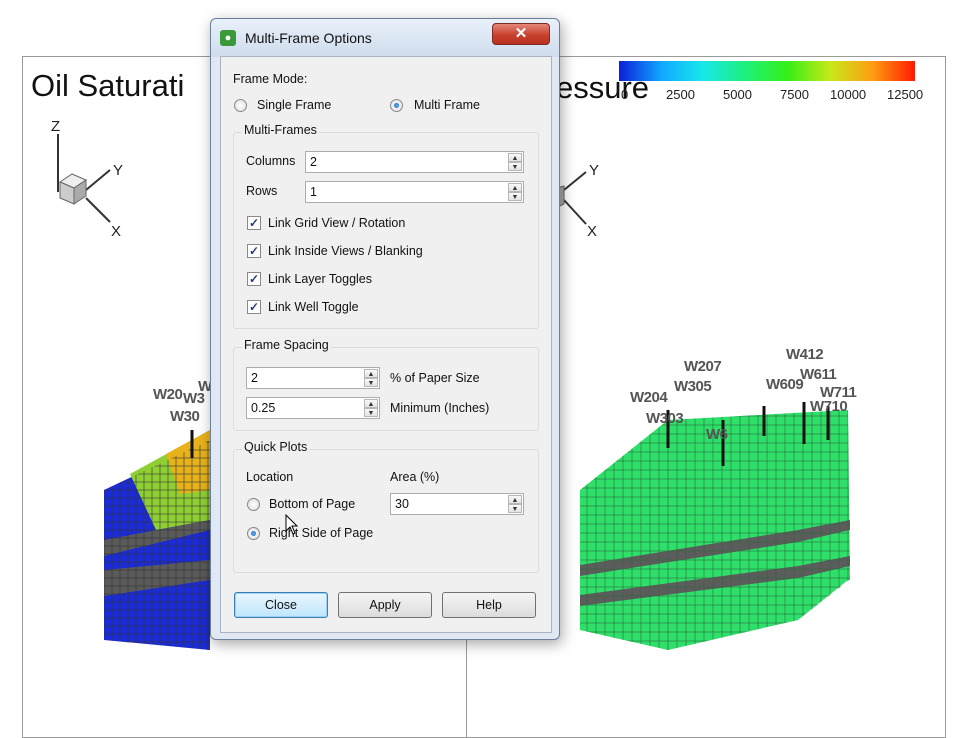  What do you see at coordinates (794, 94) in the screenshot?
I see `colorbar-label: 7500` at bounding box center [794, 94].